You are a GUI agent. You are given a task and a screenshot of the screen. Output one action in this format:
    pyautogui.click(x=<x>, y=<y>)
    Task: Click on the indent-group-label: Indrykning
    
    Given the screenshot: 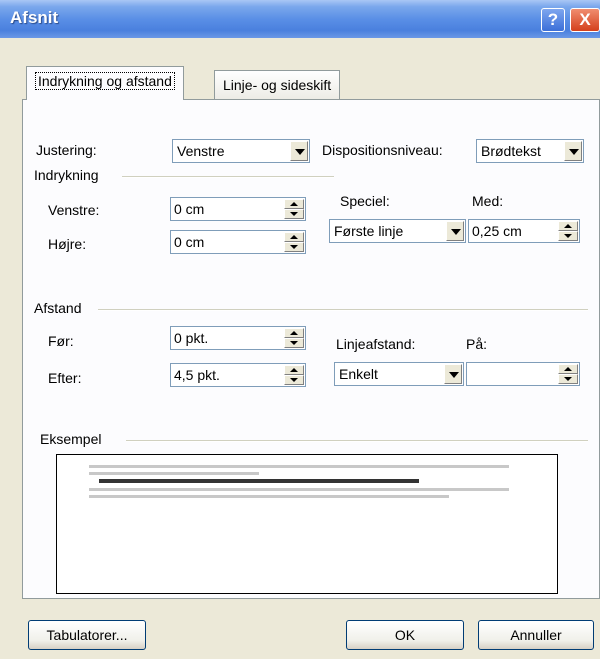 What is the action you would take?
    pyautogui.click(x=66, y=175)
    